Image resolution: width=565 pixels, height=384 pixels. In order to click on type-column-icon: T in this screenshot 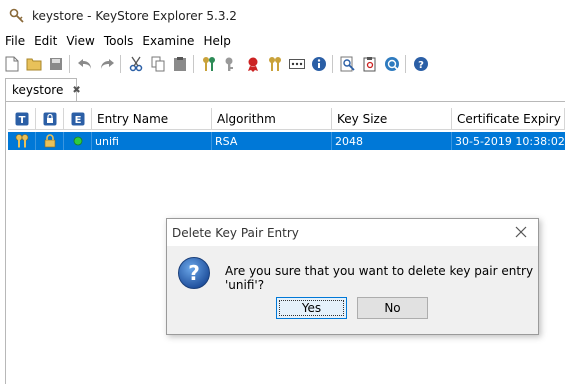, I will do `click(21, 119)`.